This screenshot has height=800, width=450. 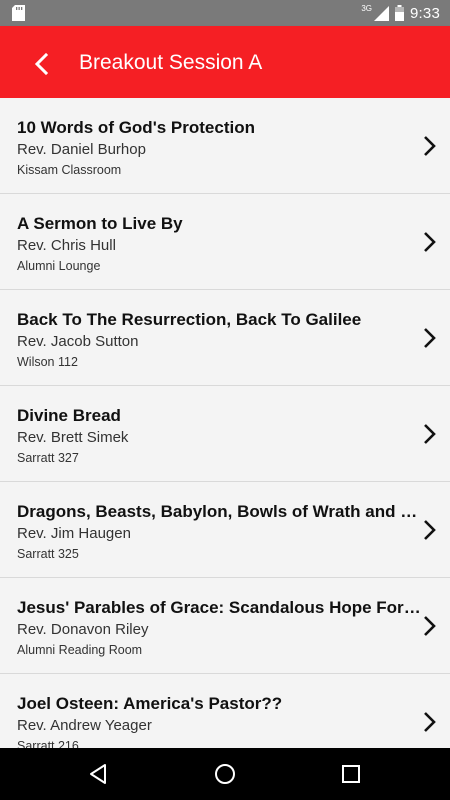 What do you see at coordinates (81, 149) in the screenshot?
I see `session-speaker: Rev. Daniel Burhop` at bounding box center [81, 149].